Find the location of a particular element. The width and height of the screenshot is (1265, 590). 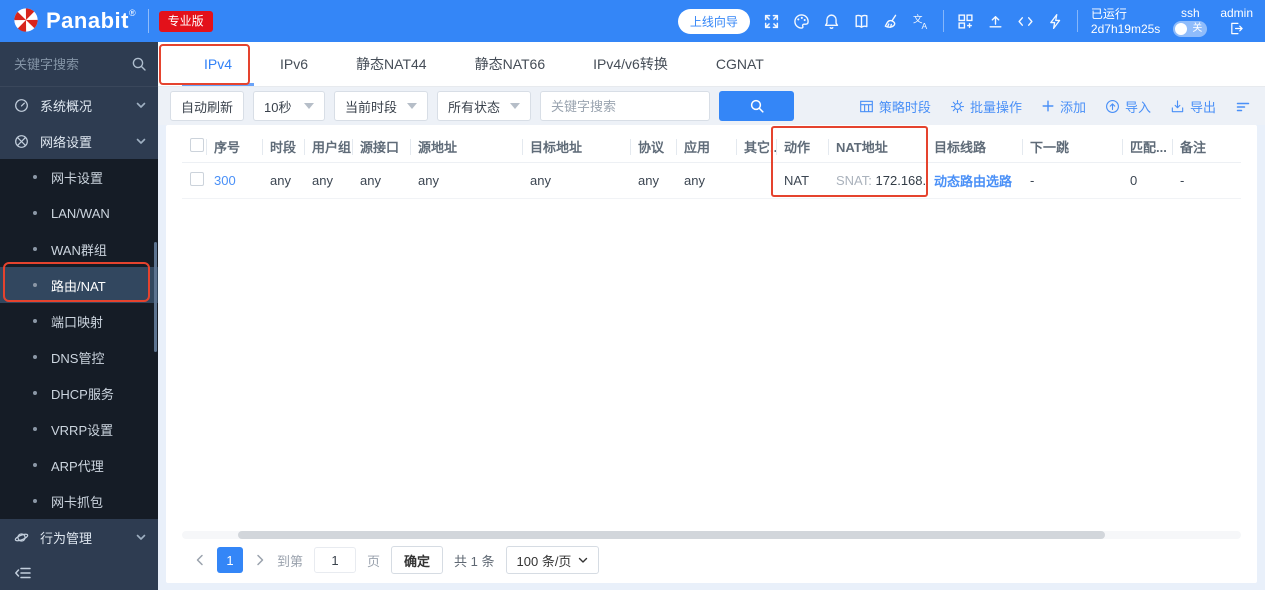

select-all-checkbox is located at coordinates (197, 145).